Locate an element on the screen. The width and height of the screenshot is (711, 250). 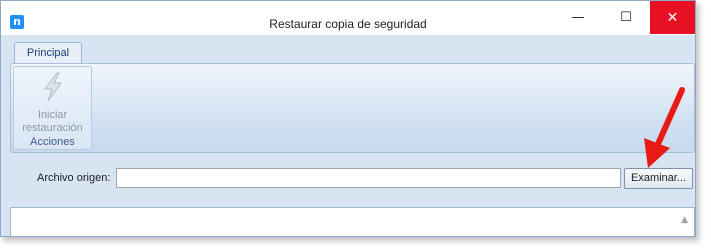
log-text-area: ▲ is located at coordinates (352, 221).